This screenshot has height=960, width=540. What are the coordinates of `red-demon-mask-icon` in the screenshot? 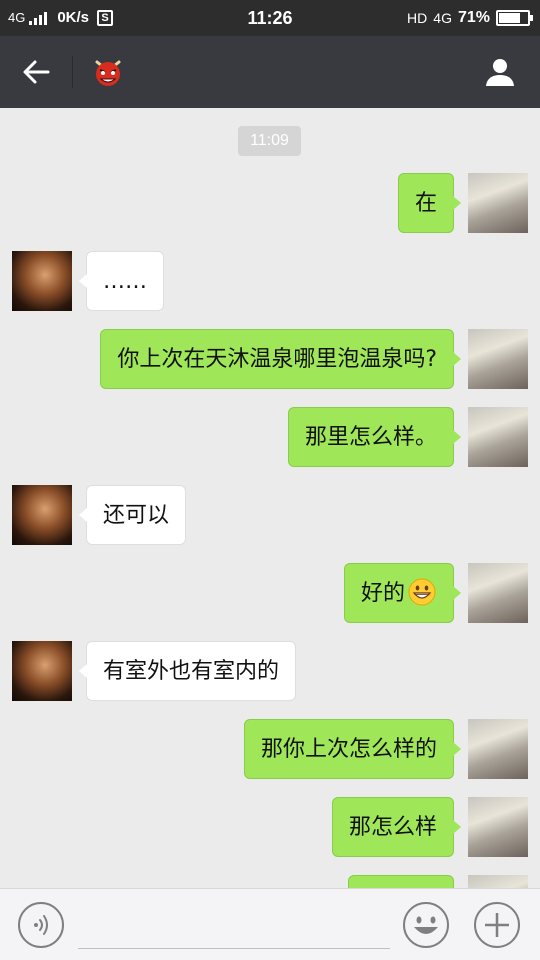 It's located at (108, 73).